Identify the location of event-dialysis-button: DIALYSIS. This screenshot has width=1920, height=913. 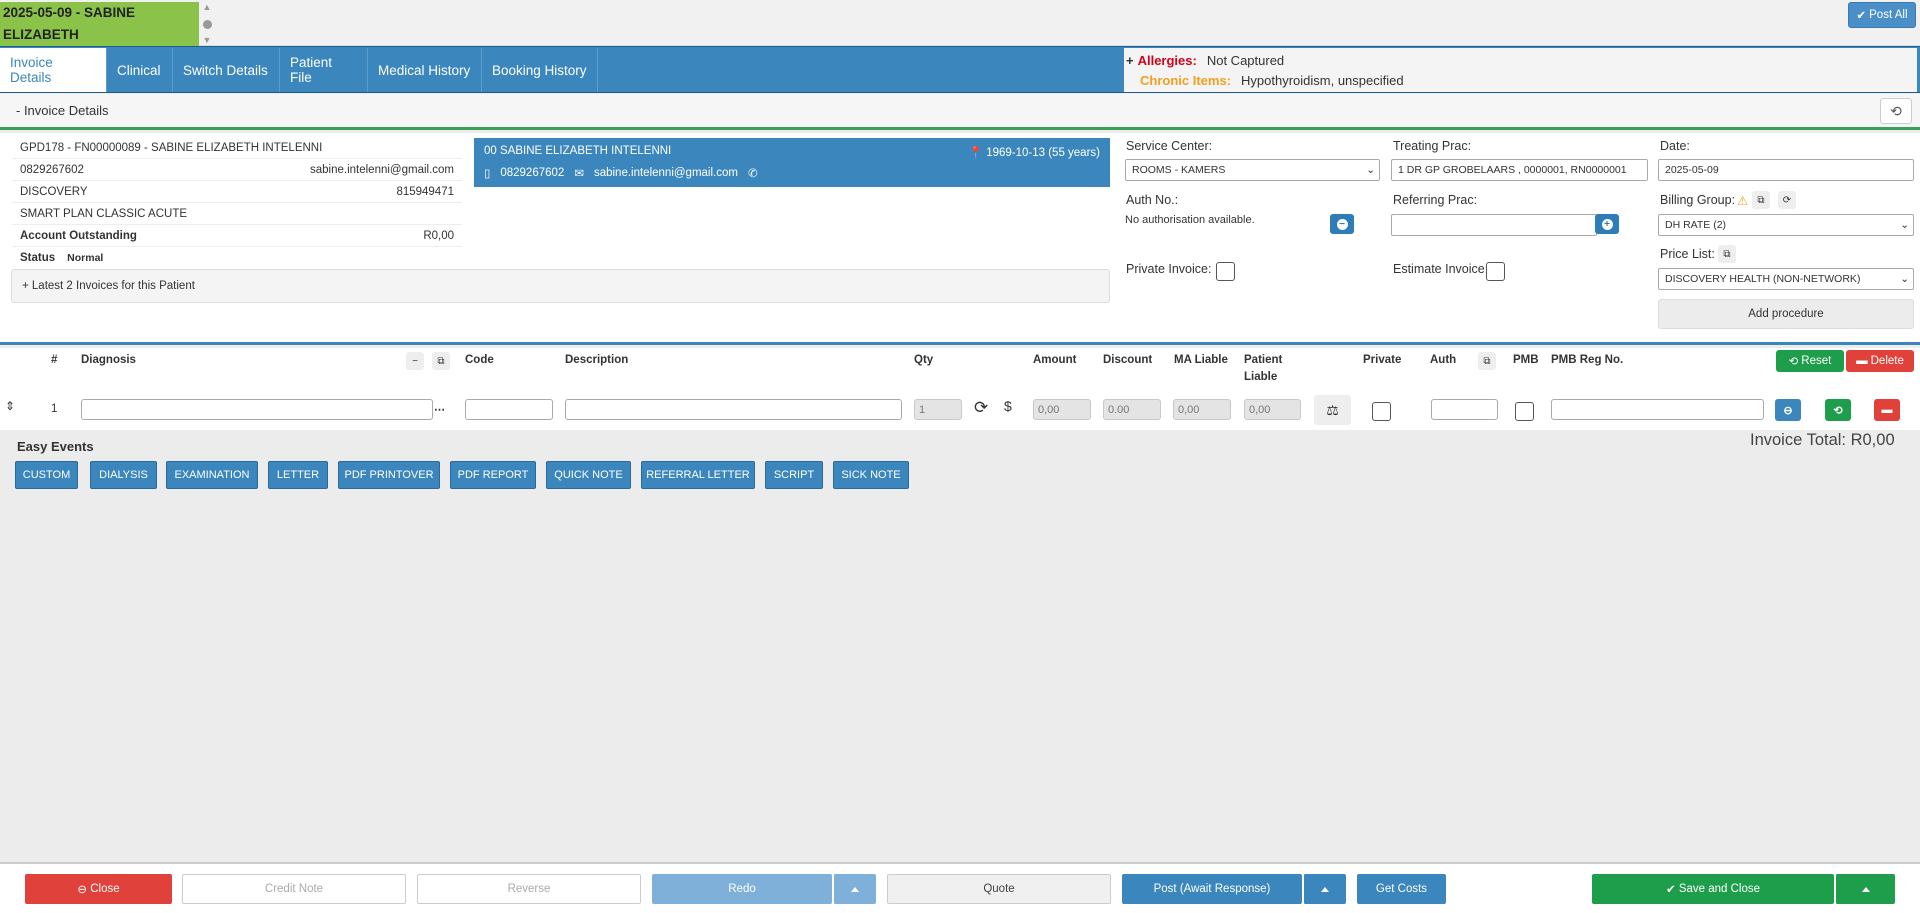
(123, 475).